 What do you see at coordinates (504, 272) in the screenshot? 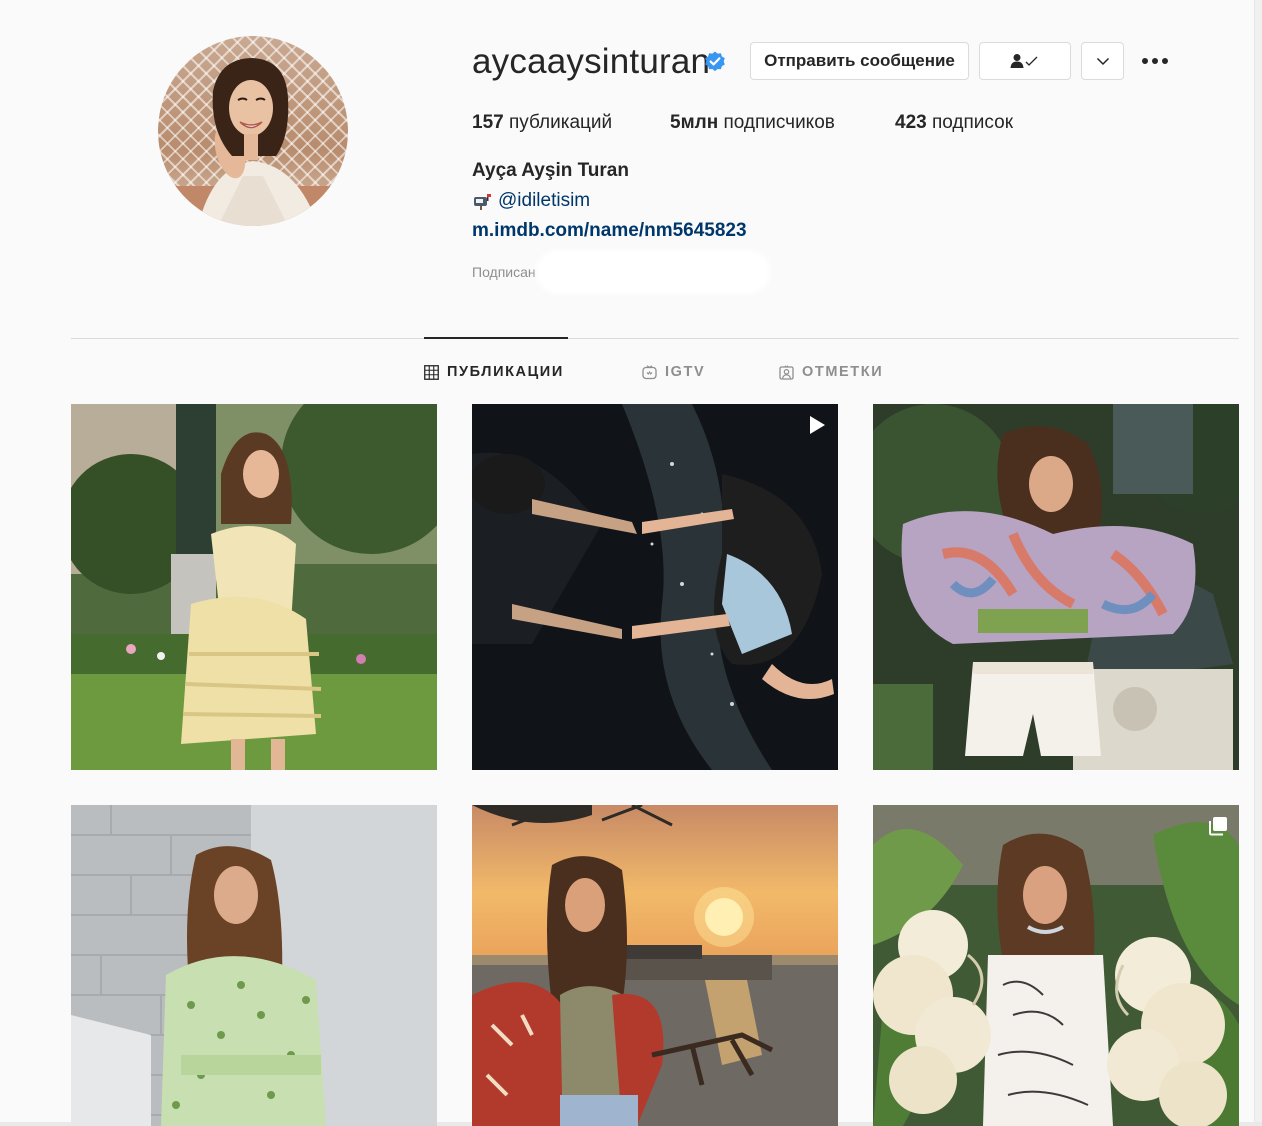
I see `followed-by-text: Подписан` at bounding box center [504, 272].